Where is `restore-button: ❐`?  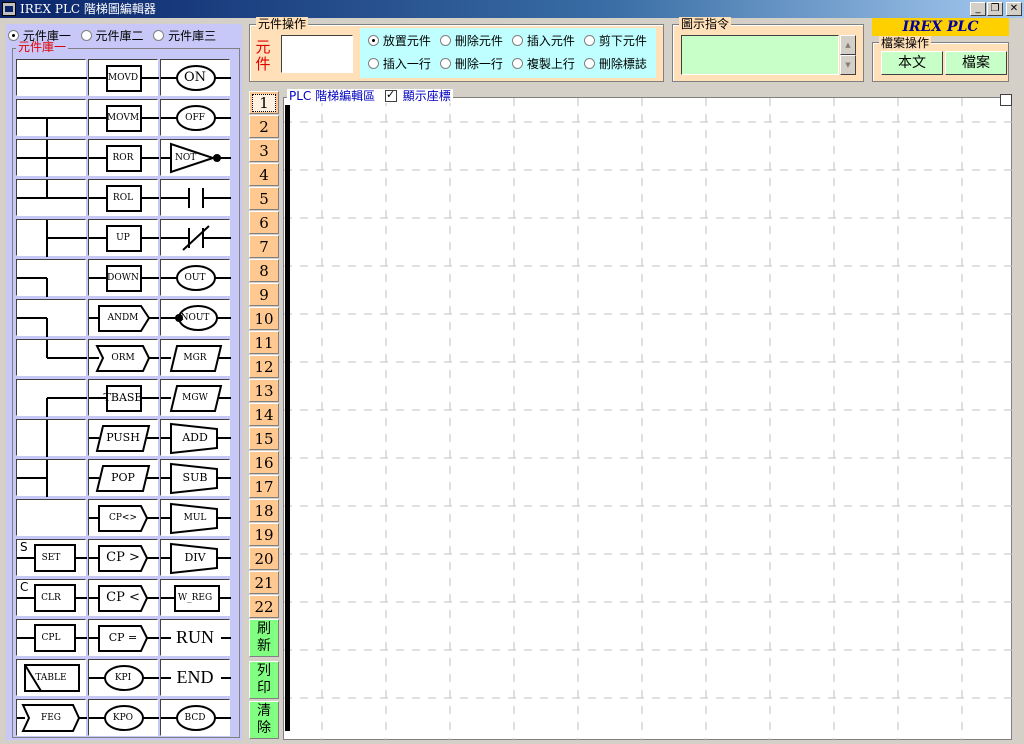
restore-button: ❐ is located at coordinates (995, 9).